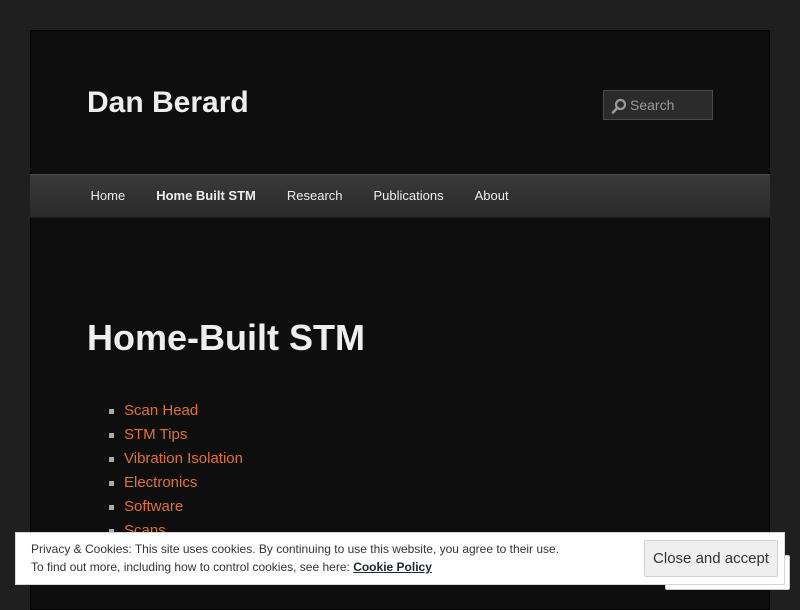 The height and width of the screenshot is (610, 800). What do you see at coordinates (619, 106) in the screenshot?
I see `search-icon` at bounding box center [619, 106].